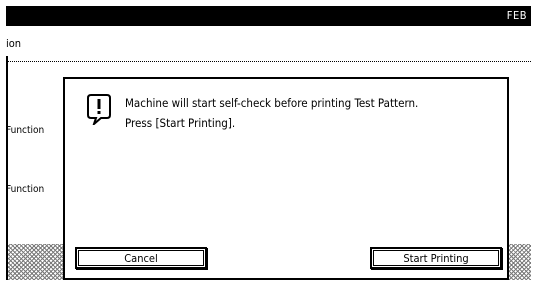 Image resolution: width=533 pixels, height=282 pixels. I want to click on cancel-button: Cancel, so click(141, 258).